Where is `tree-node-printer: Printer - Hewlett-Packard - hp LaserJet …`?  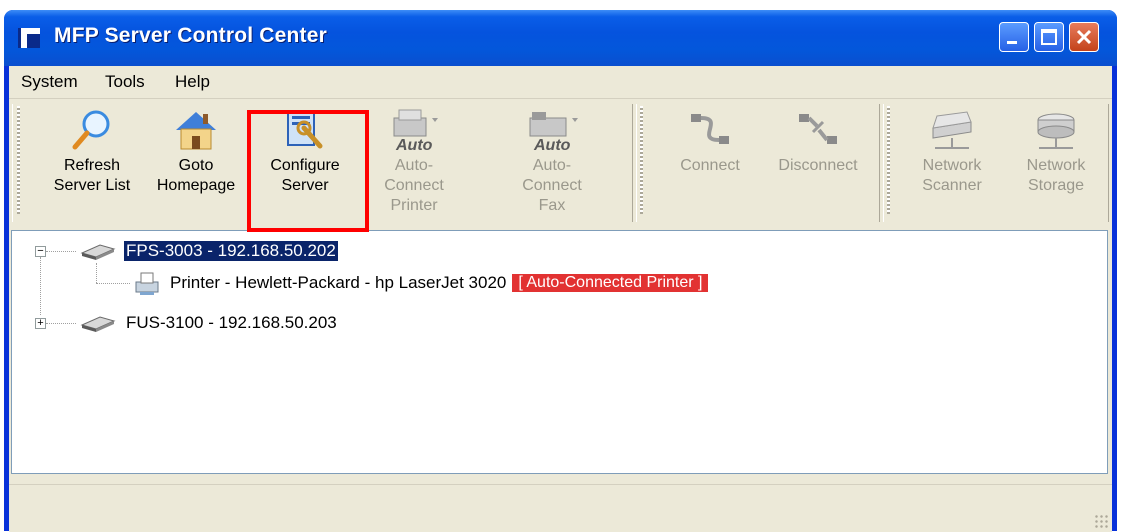
tree-node-printer: Printer - Hewlett-Packard - hp LaserJet … is located at coordinates (420, 283).